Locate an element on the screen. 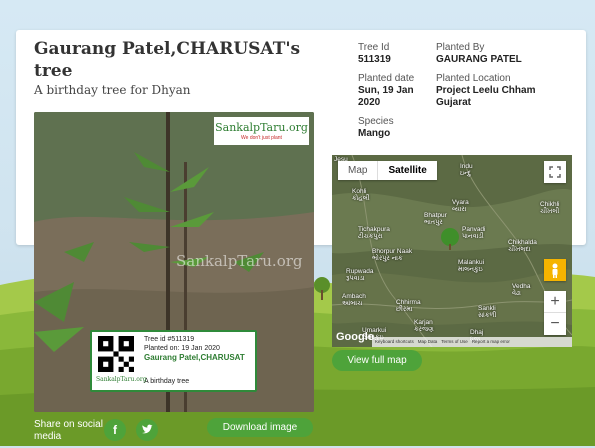 Image resolution: width=595 pixels, height=448 pixels. map-type-control: Map Satellite is located at coordinates (387, 170).